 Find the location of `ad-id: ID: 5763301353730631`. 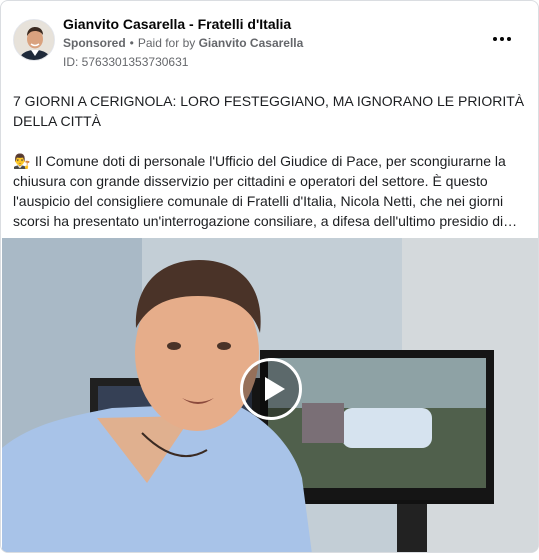

ad-id: ID: 5763301353730631 is located at coordinates (126, 62).